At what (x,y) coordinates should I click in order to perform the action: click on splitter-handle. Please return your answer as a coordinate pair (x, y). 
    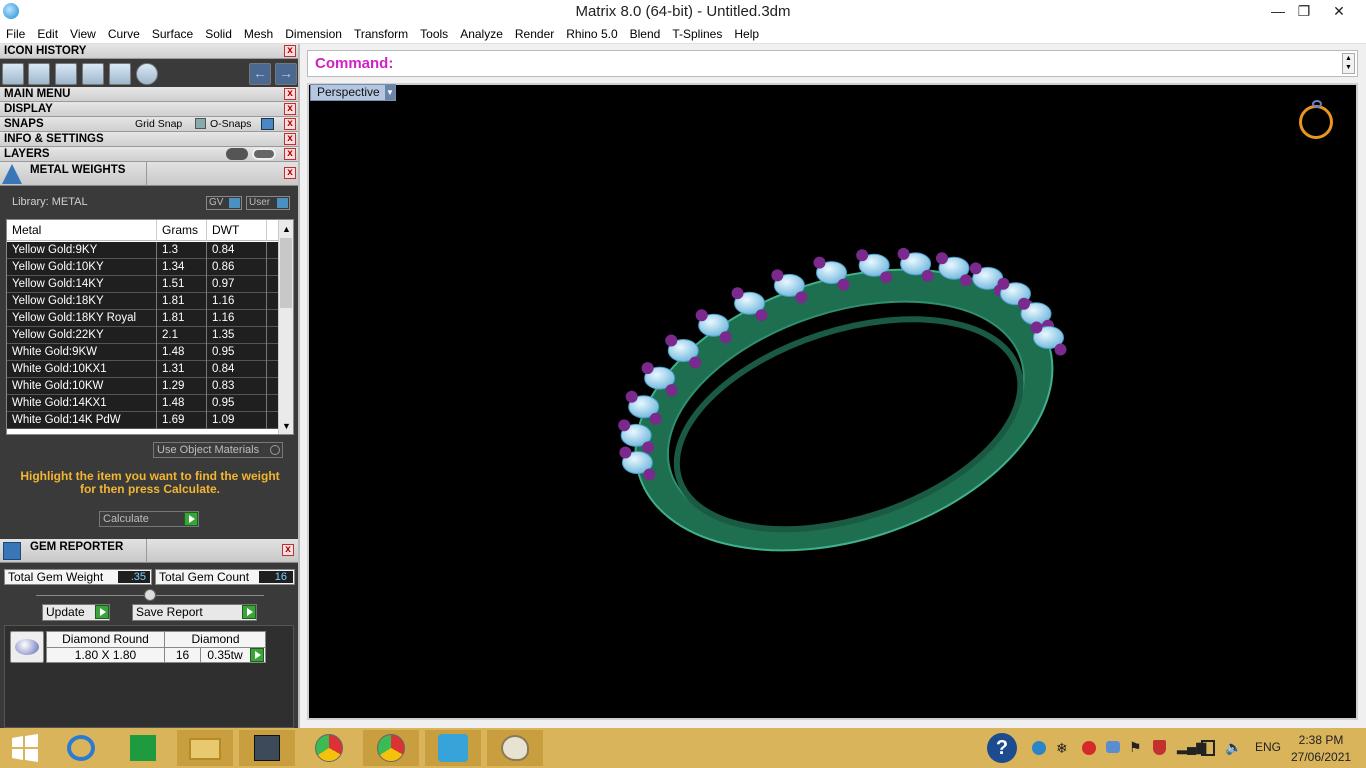
    Looking at the image, I should click on (150, 595).